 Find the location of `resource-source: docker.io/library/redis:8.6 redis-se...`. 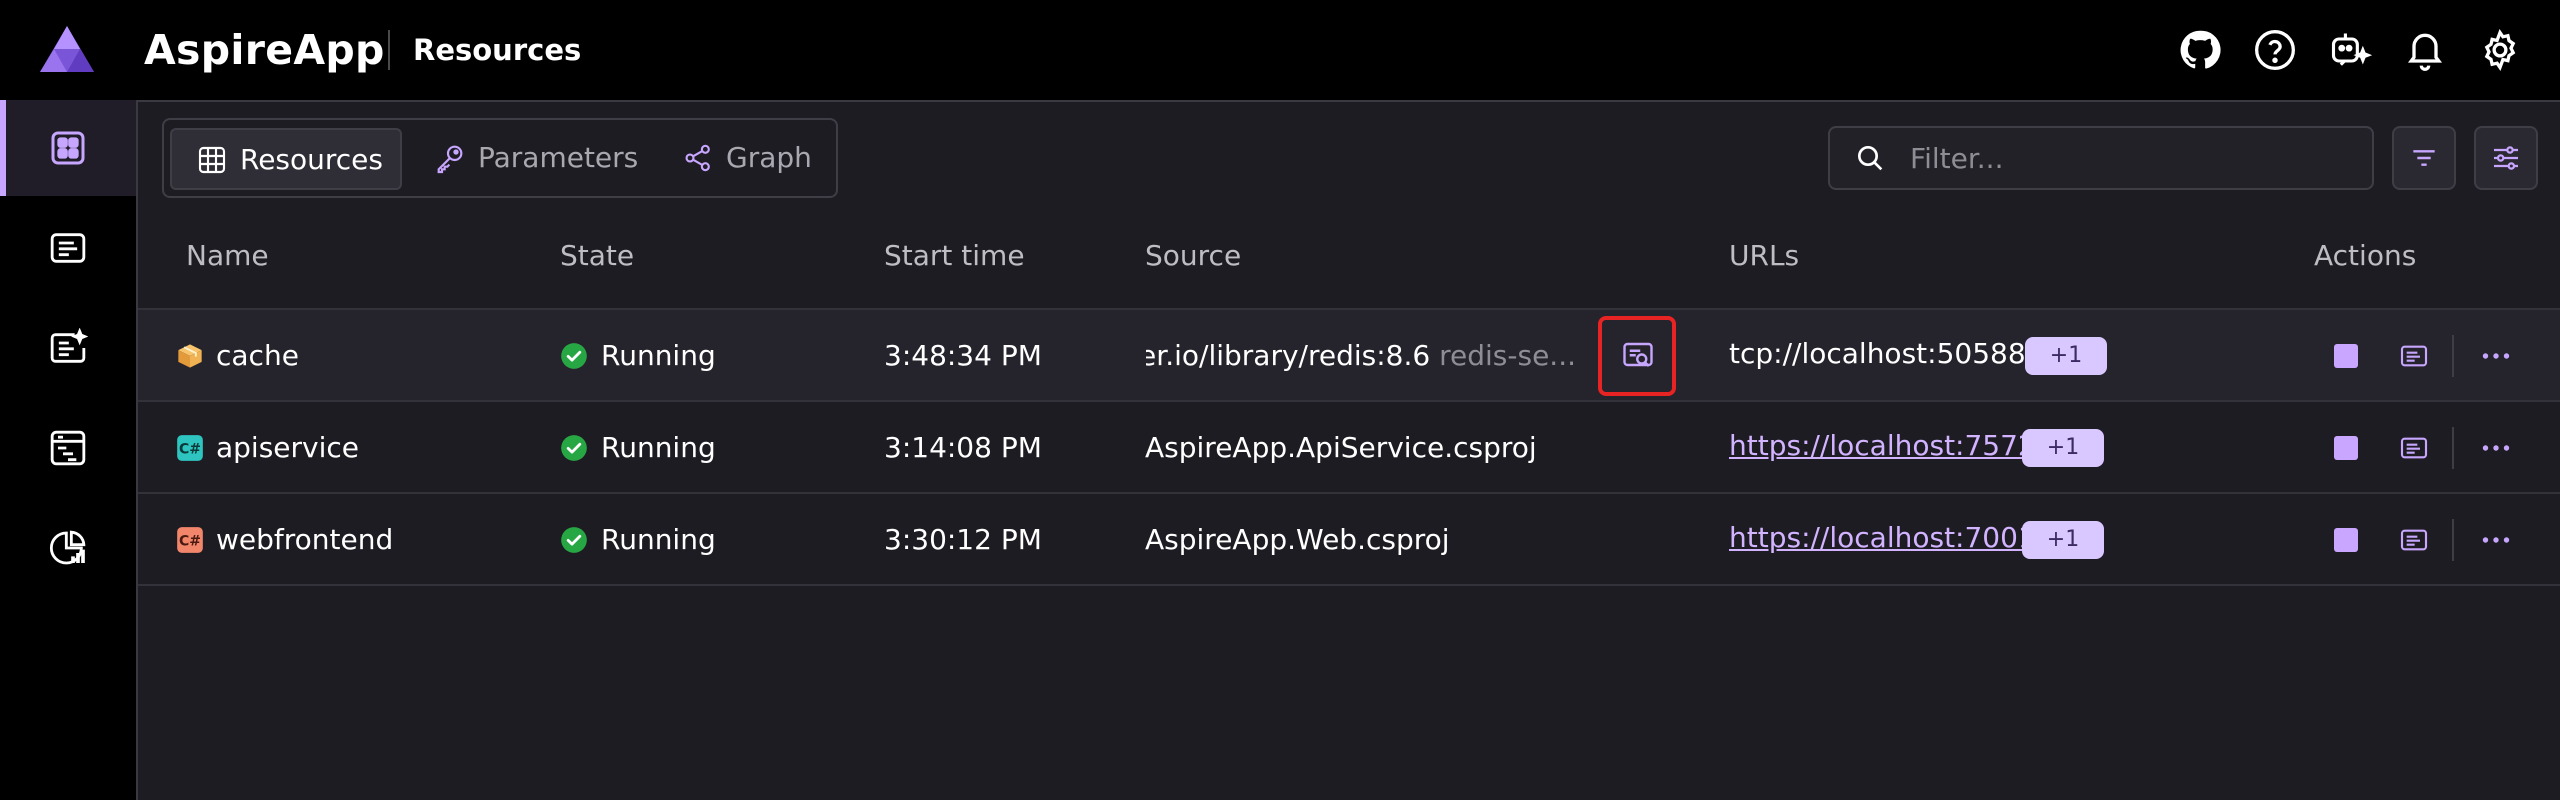

resource-source: docker.io/library/redis:8.6 redis-se... is located at coordinates (1361, 356).